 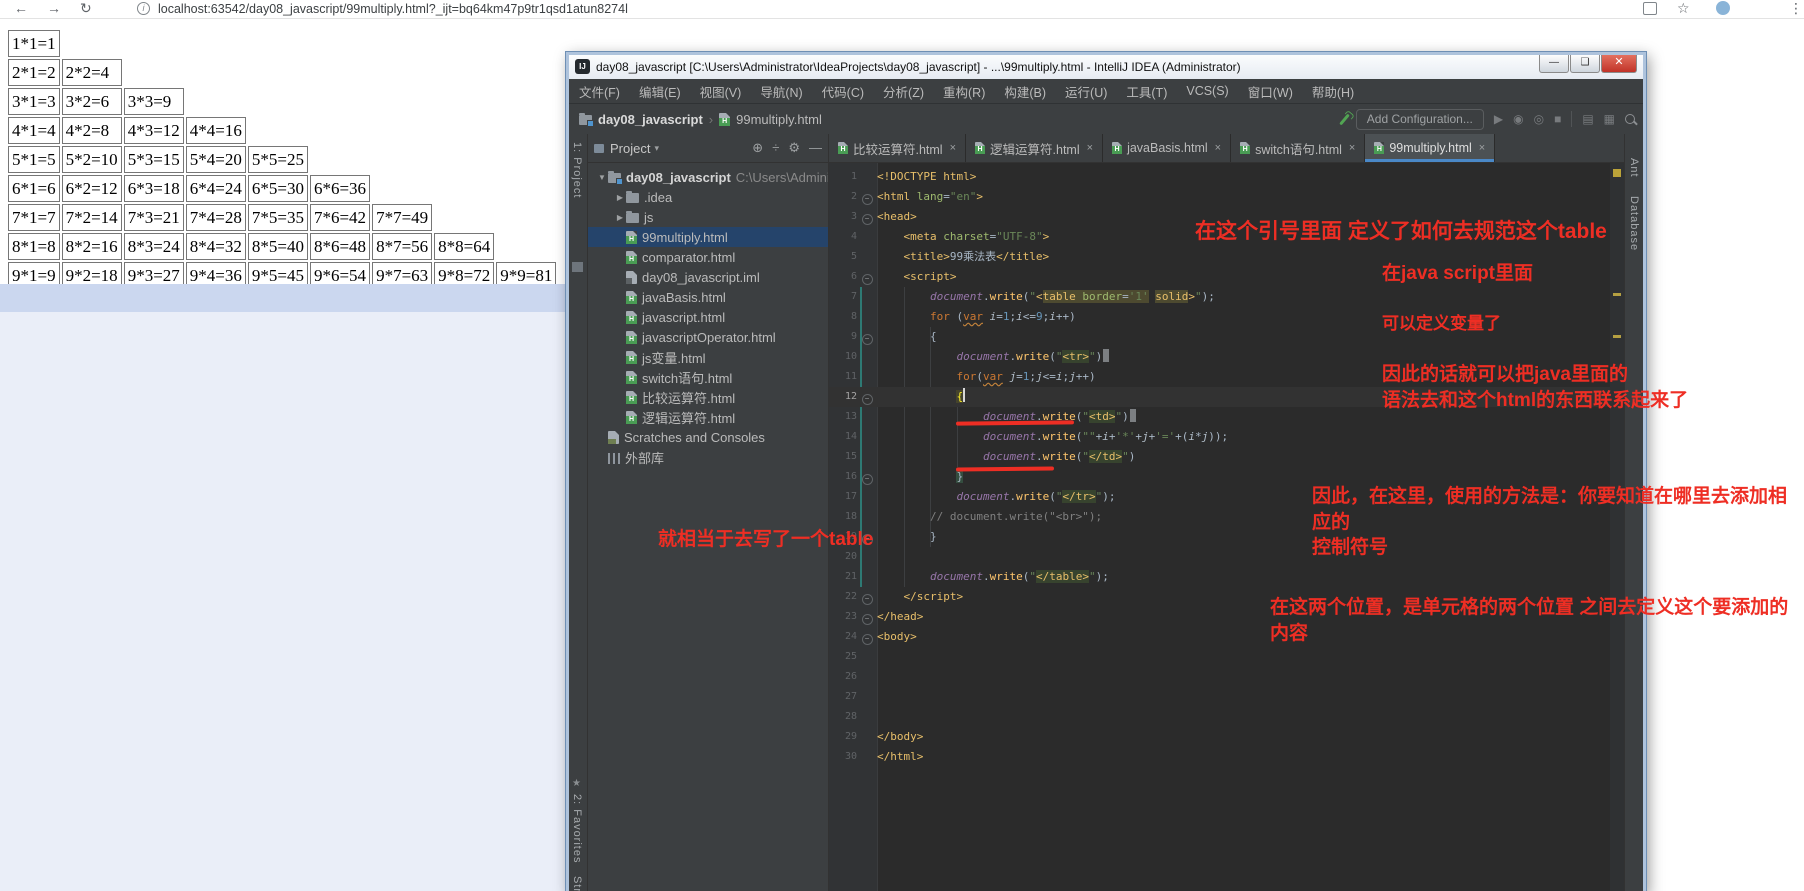 What do you see at coordinates (54, 8) in the screenshot?
I see `forward-icon: →` at bounding box center [54, 8].